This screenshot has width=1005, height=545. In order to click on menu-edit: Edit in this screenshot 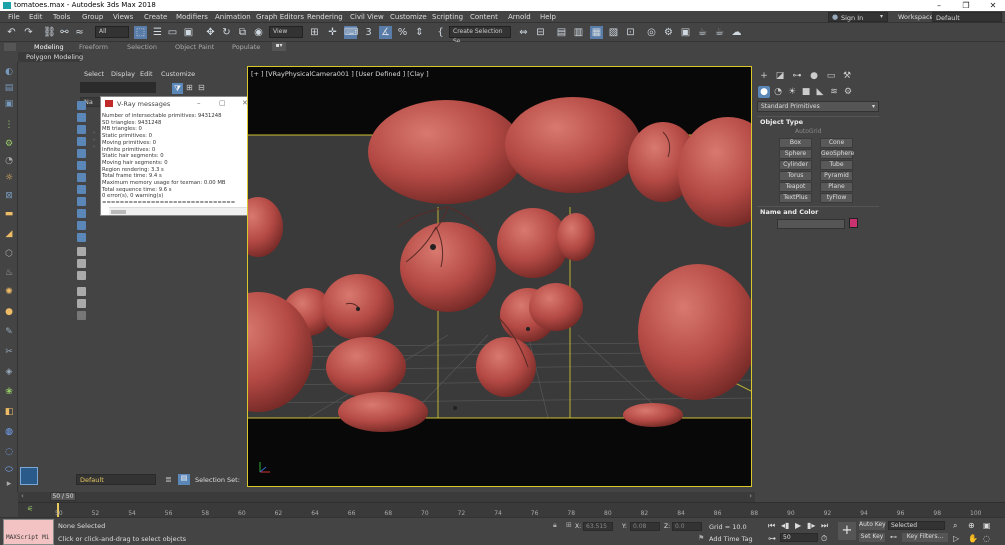, I will do `click(36, 17)`.